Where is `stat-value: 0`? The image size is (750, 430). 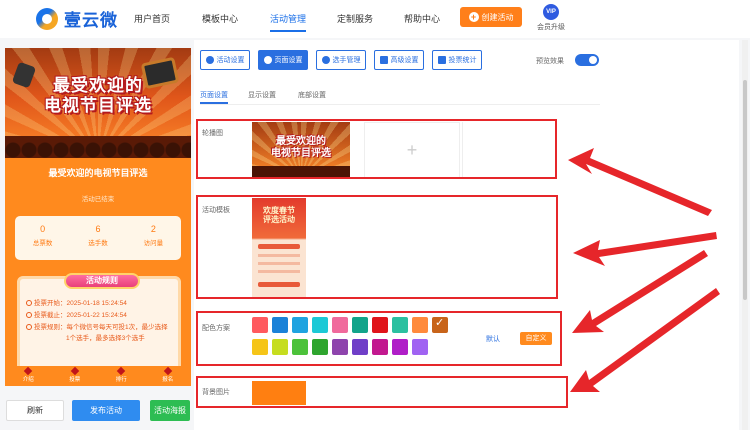
stat-value: 0 is located at coordinates (43, 229).